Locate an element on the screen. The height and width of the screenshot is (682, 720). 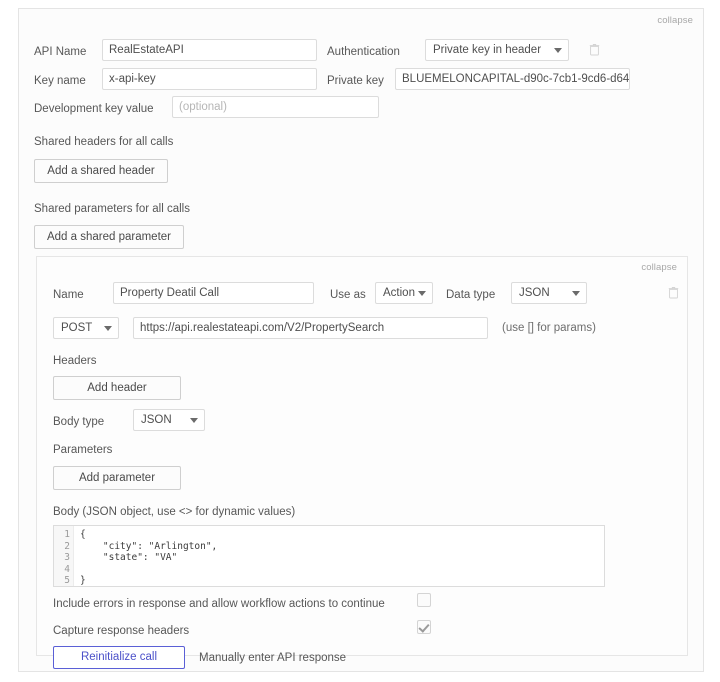
data-type-select: JSON is located at coordinates (549, 293).